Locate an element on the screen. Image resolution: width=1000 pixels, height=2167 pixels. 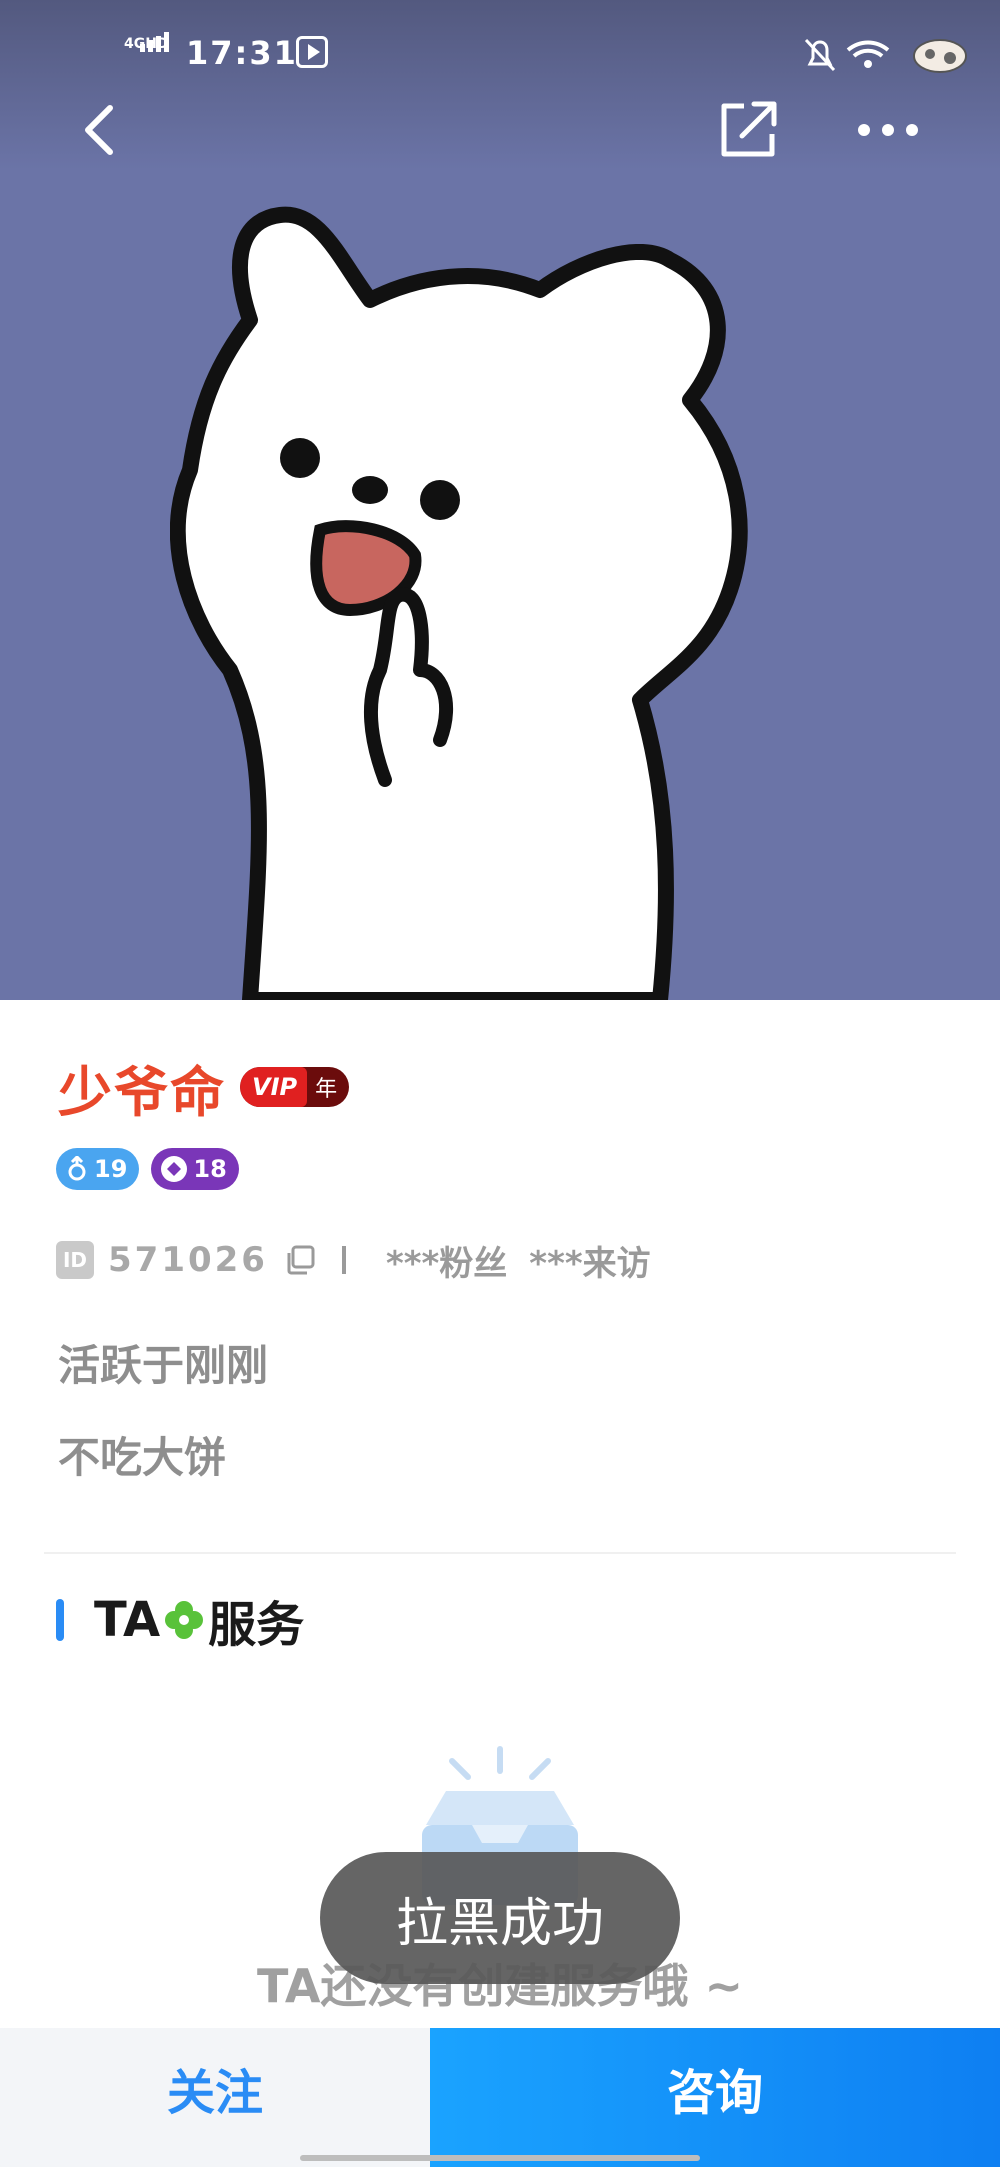
more-button is located at coordinates (888, 130).